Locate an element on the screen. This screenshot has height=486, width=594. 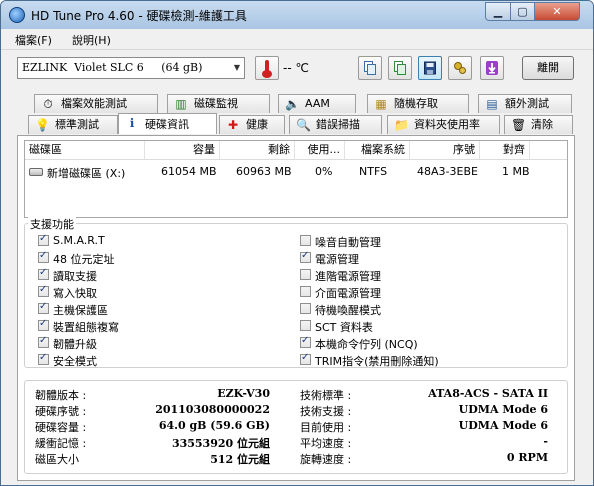
folder-icon: 📁 is located at coordinates (401, 125).